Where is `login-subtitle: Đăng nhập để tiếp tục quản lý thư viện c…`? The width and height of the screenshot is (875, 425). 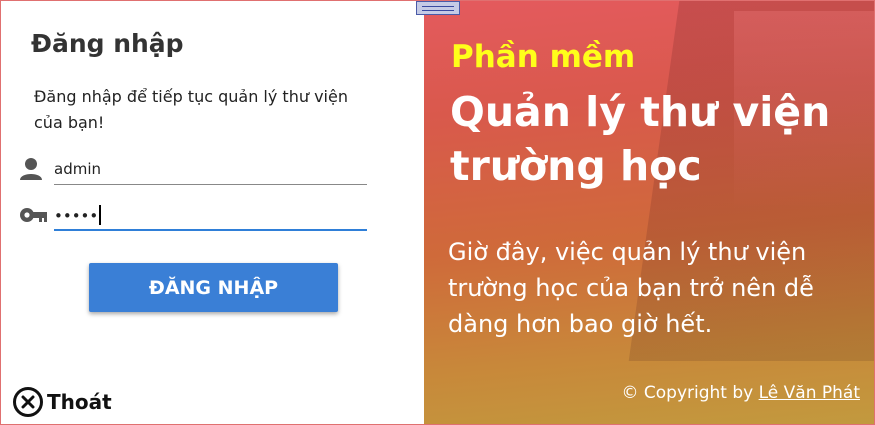 login-subtitle: Đăng nhập để tiếp tục quản lý thư viện c… is located at coordinates (191, 109).